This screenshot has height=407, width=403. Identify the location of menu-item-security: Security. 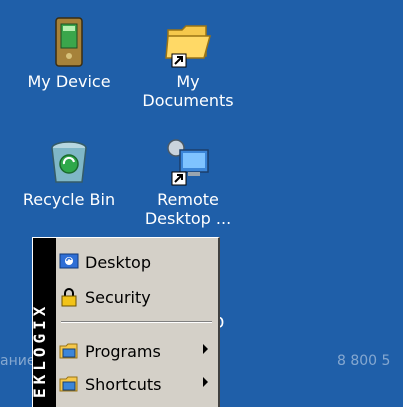
(136, 297).